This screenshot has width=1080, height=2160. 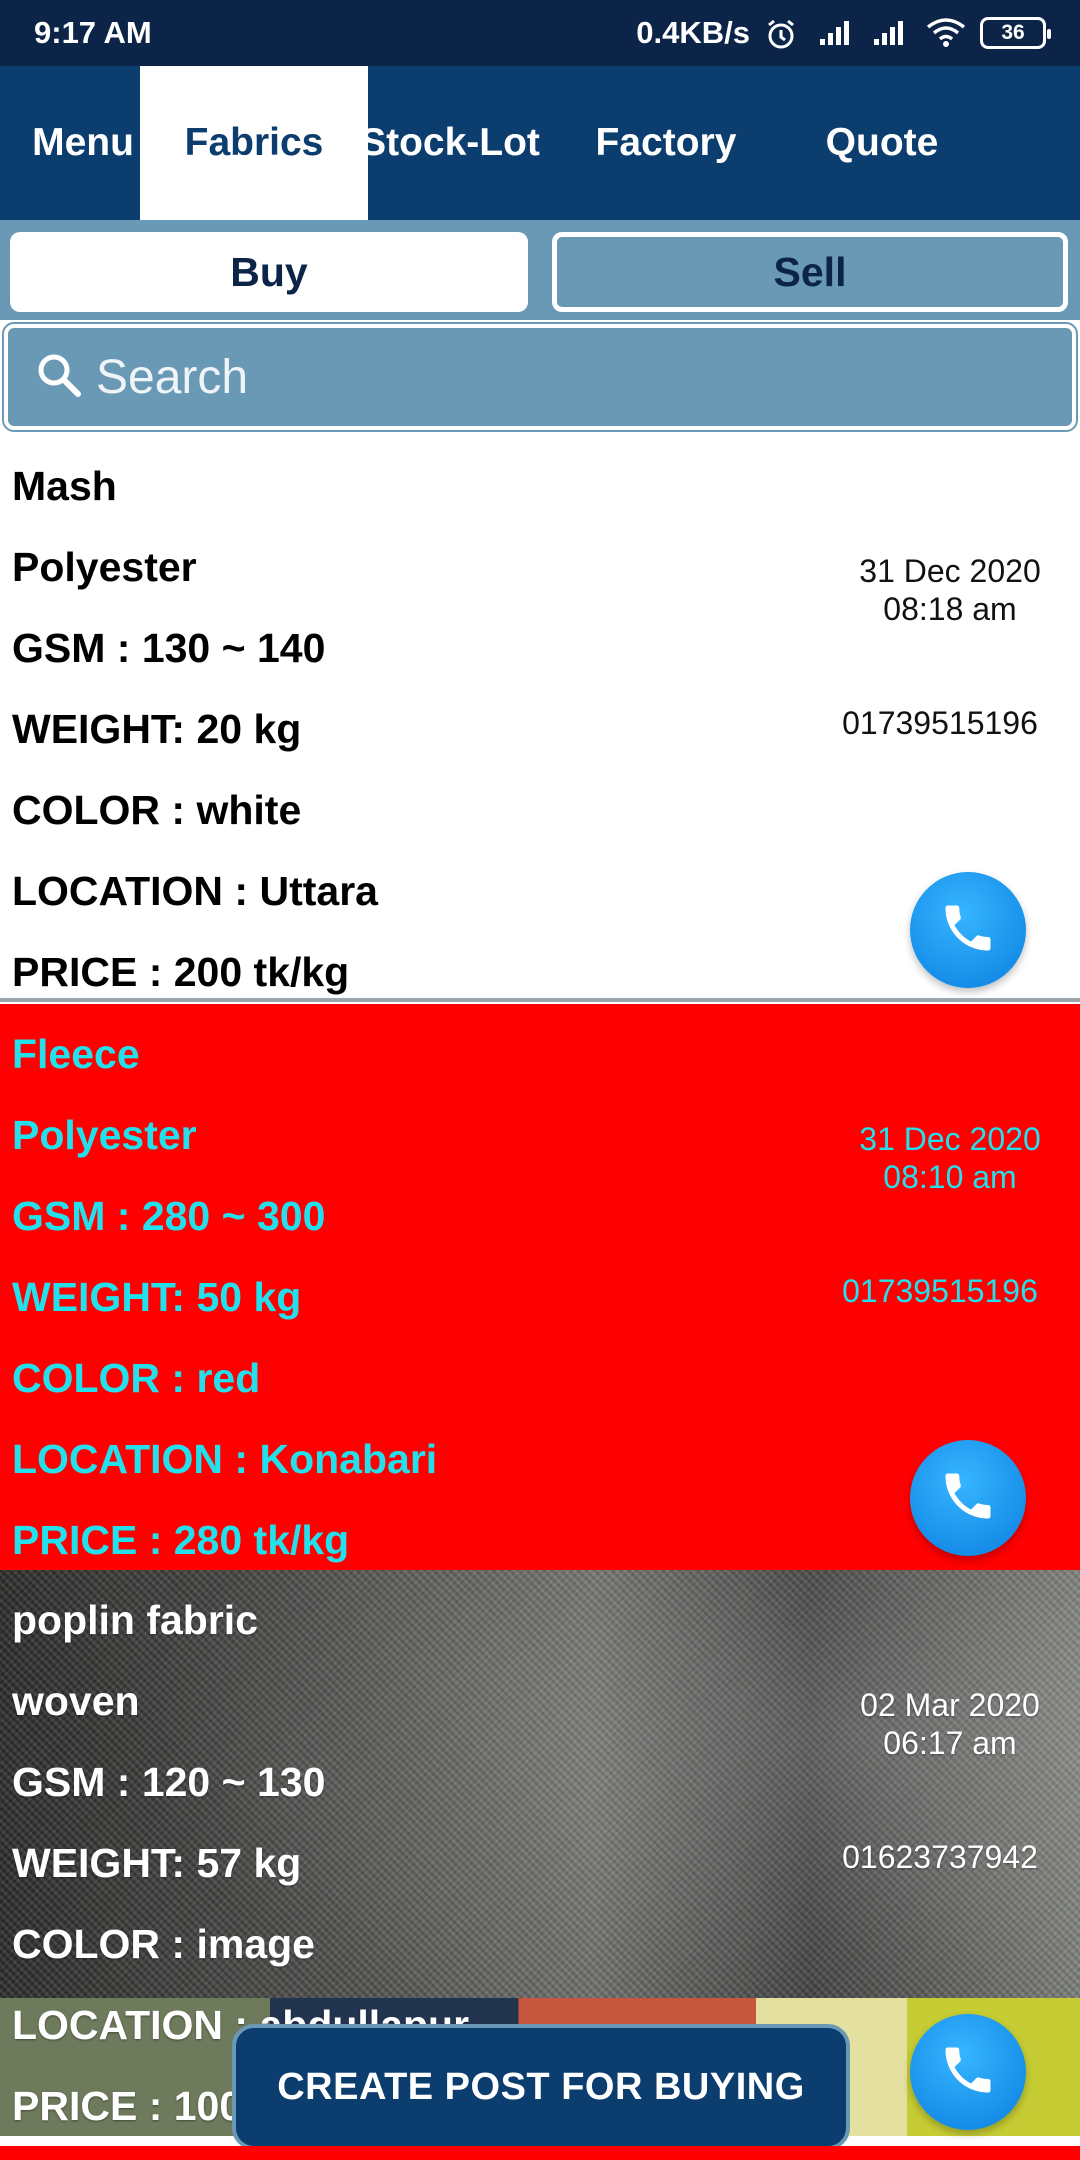 What do you see at coordinates (157, 1297) in the screenshot?
I see `listing-weight: WEIGHT: 50 kg` at bounding box center [157, 1297].